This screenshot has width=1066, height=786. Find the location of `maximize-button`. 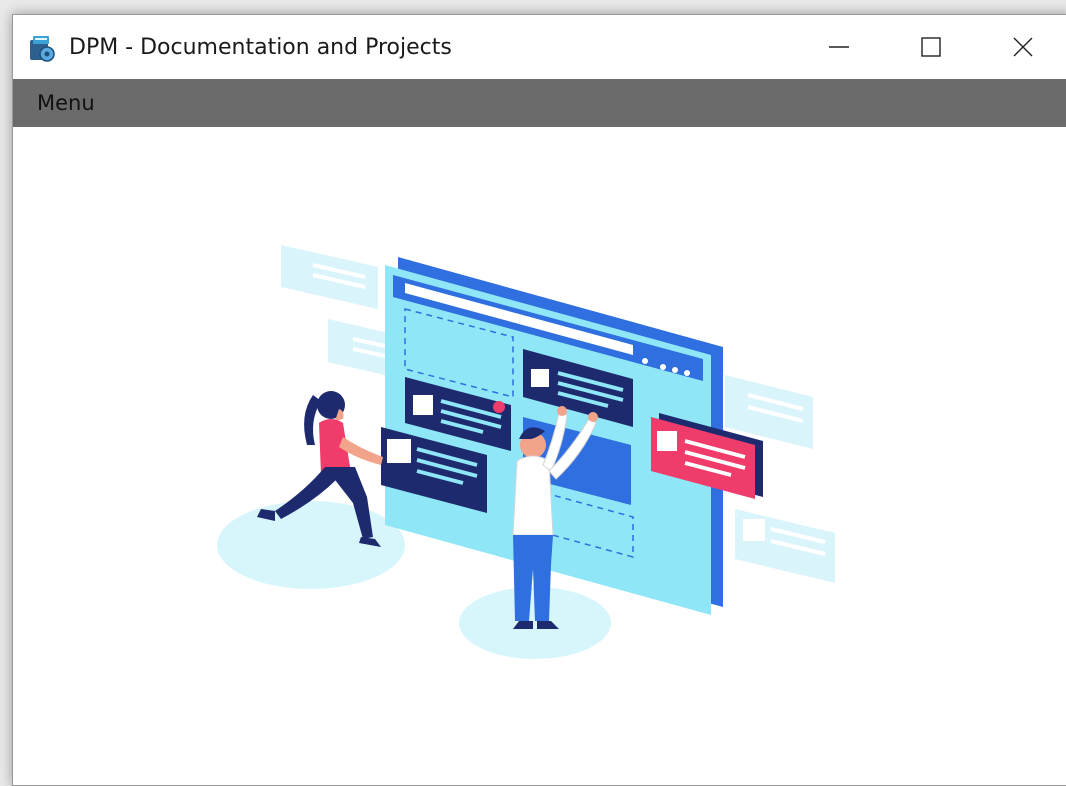

maximize-button is located at coordinates (931, 47).